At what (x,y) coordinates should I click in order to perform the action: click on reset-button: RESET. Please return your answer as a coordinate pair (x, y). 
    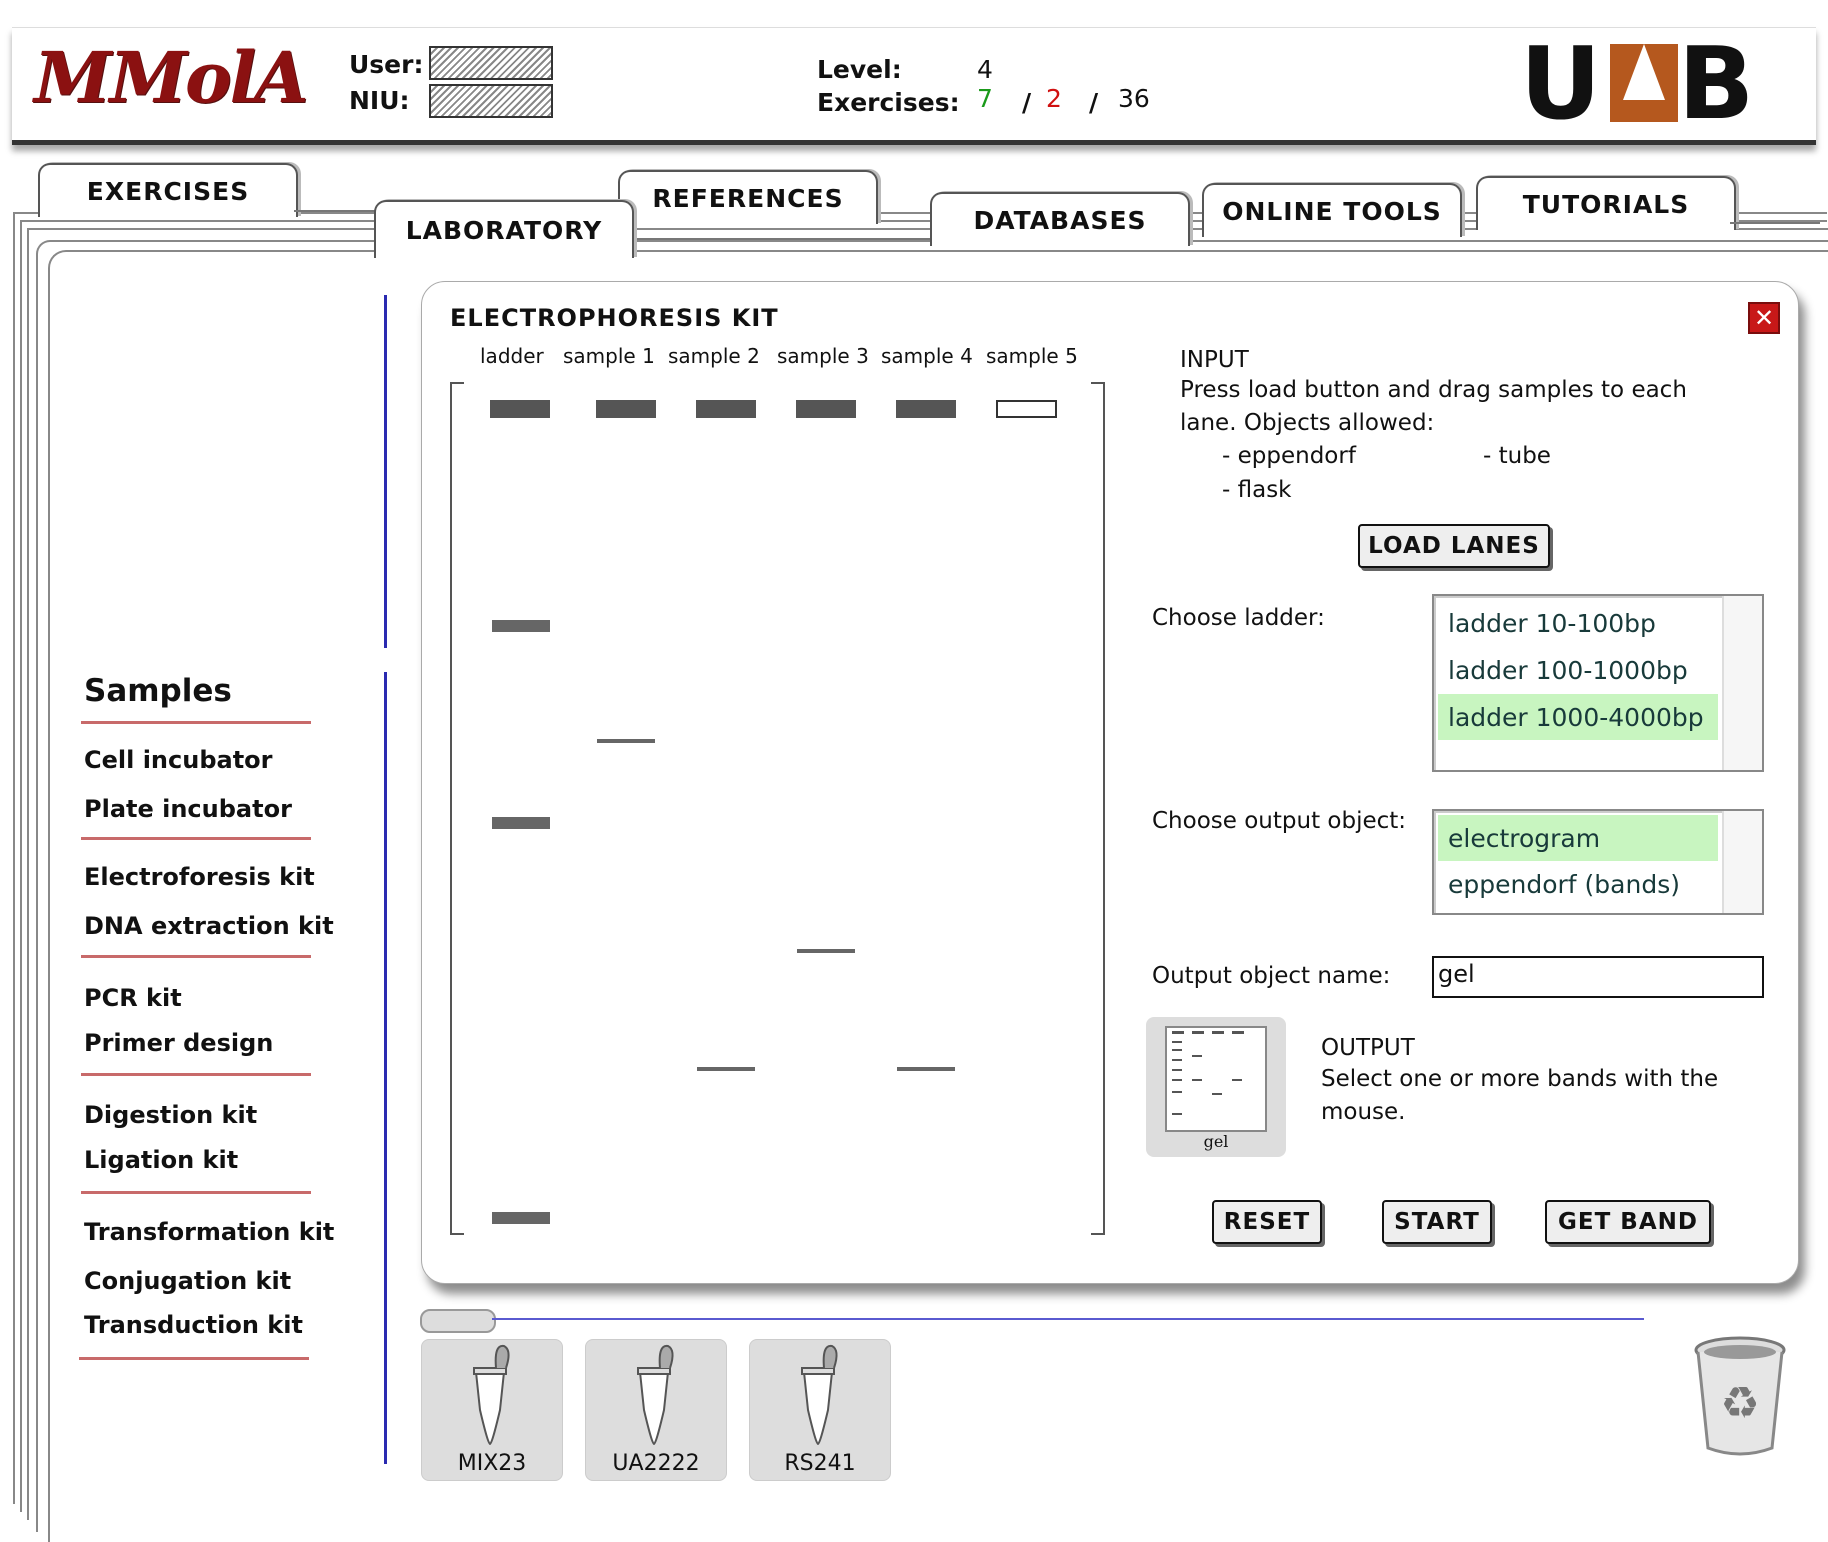
    Looking at the image, I should click on (1267, 1222).